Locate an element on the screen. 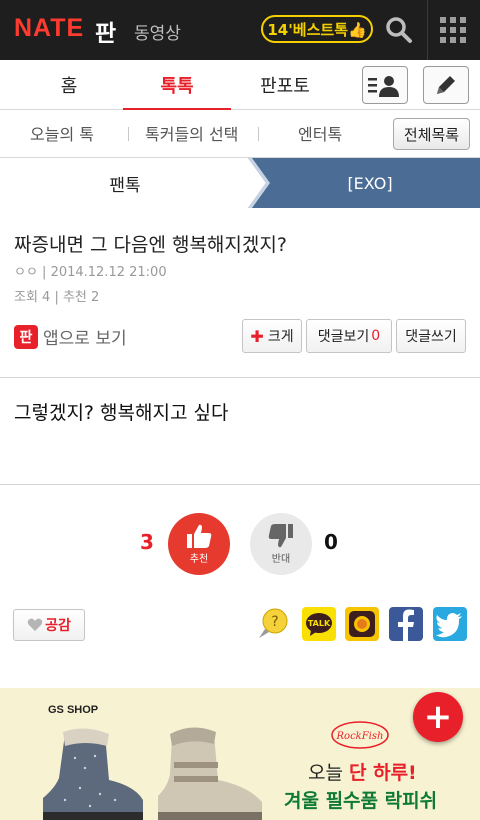 This screenshot has height=820, width=480. oppose-label: 반대 is located at coordinates (281, 559).